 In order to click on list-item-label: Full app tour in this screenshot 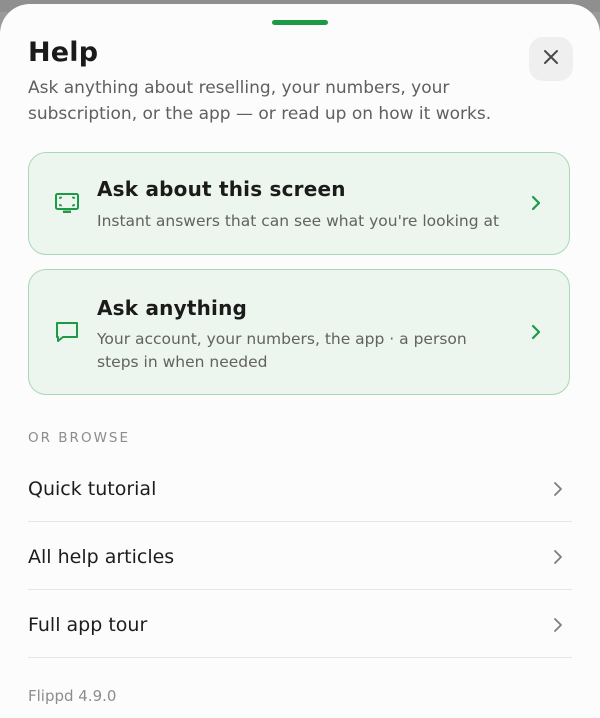, I will do `click(88, 625)`.